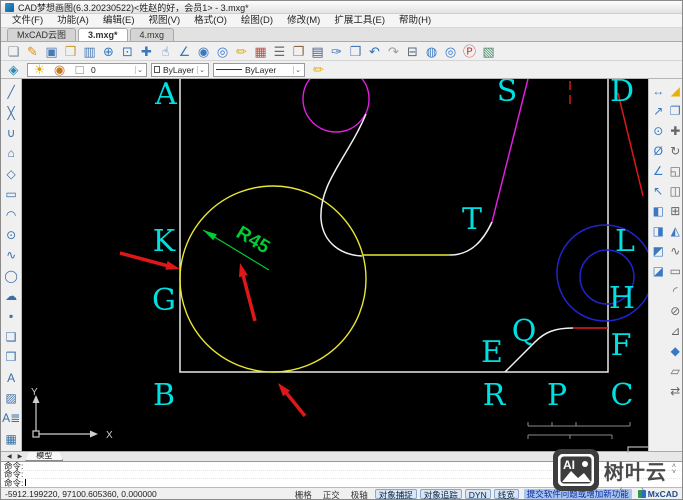 This screenshot has height=500, width=683. Describe the element at coordinates (674, 331) in the screenshot. I see `chamfer-icon: ⊿` at that location.